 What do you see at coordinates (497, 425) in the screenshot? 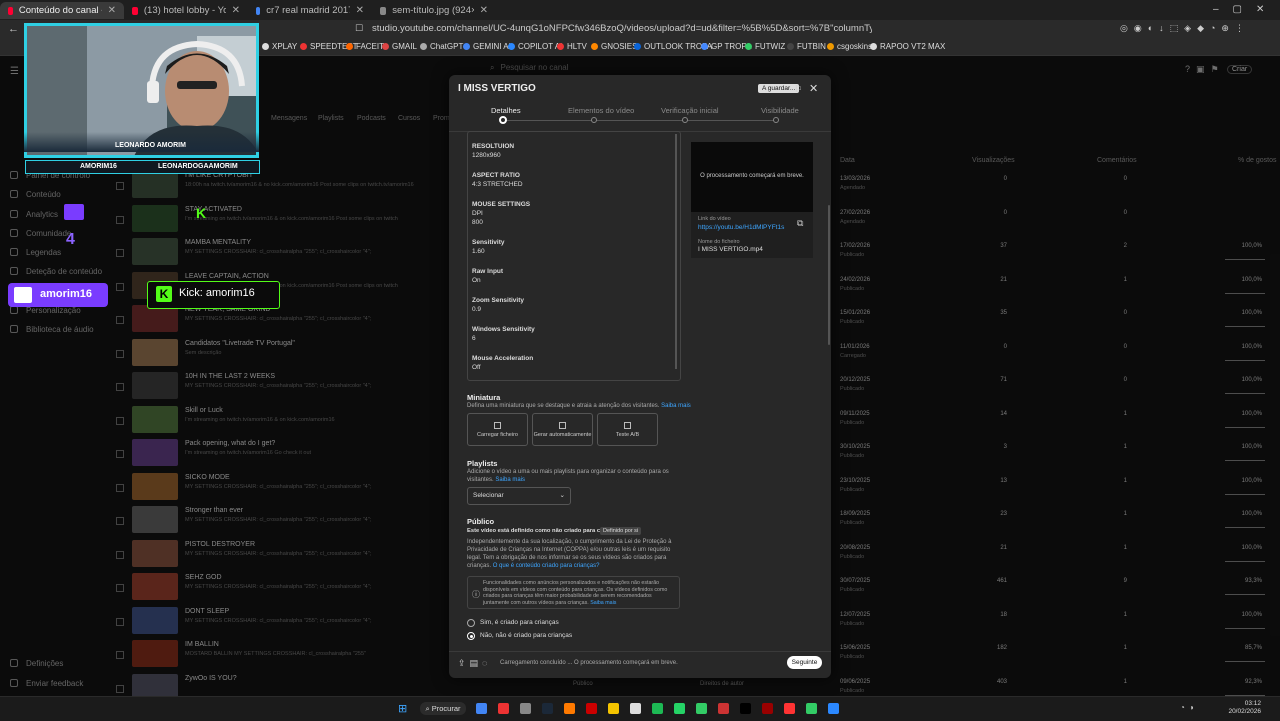
I see `upload-image-icon` at bounding box center [497, 425].